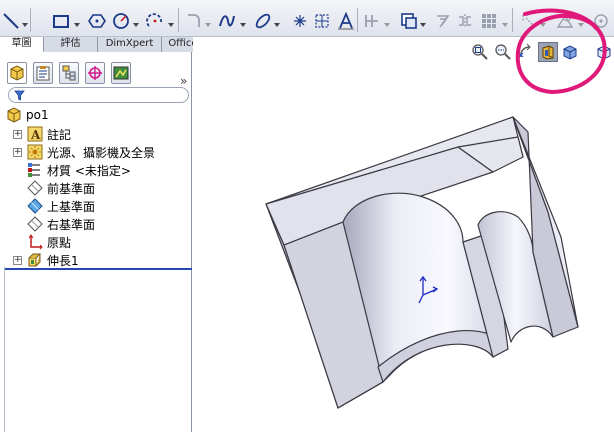 This screenshot has width=614, height=432. Describe the element at coordinates (227, 21) in the screenshot. I see `spline-tool-icon` at that location.